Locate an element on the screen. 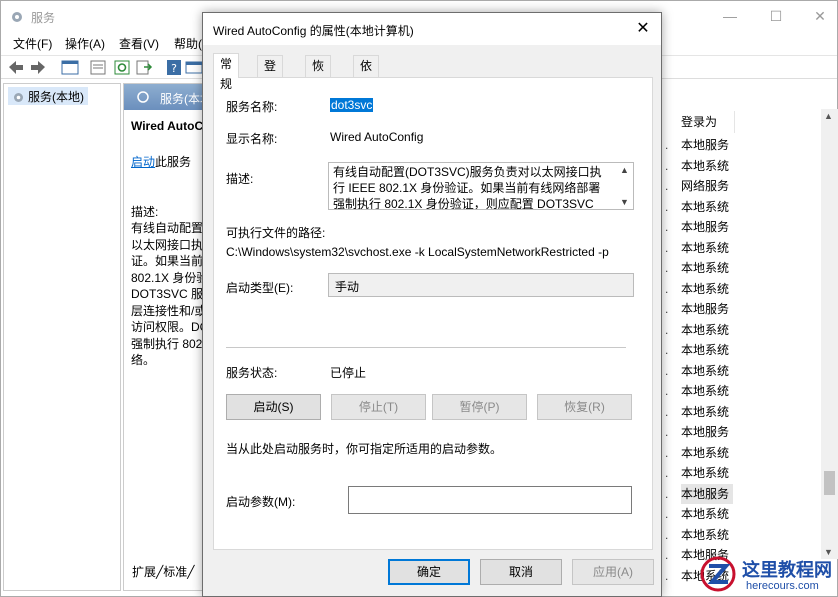 The width and height of the screenshot is (838, 597). service-name-text: dot3svc is located at coordinates (352, 105).